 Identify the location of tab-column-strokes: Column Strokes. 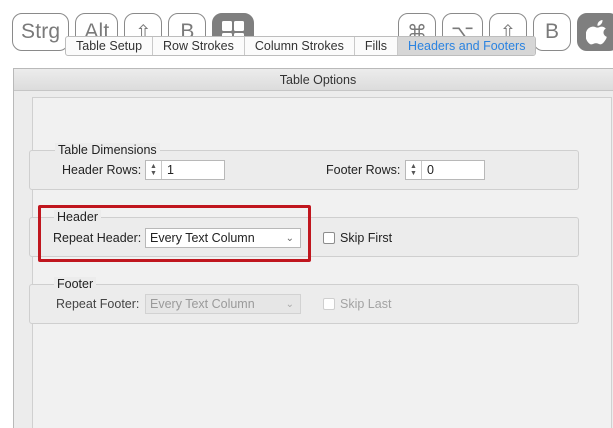
(300, 46).